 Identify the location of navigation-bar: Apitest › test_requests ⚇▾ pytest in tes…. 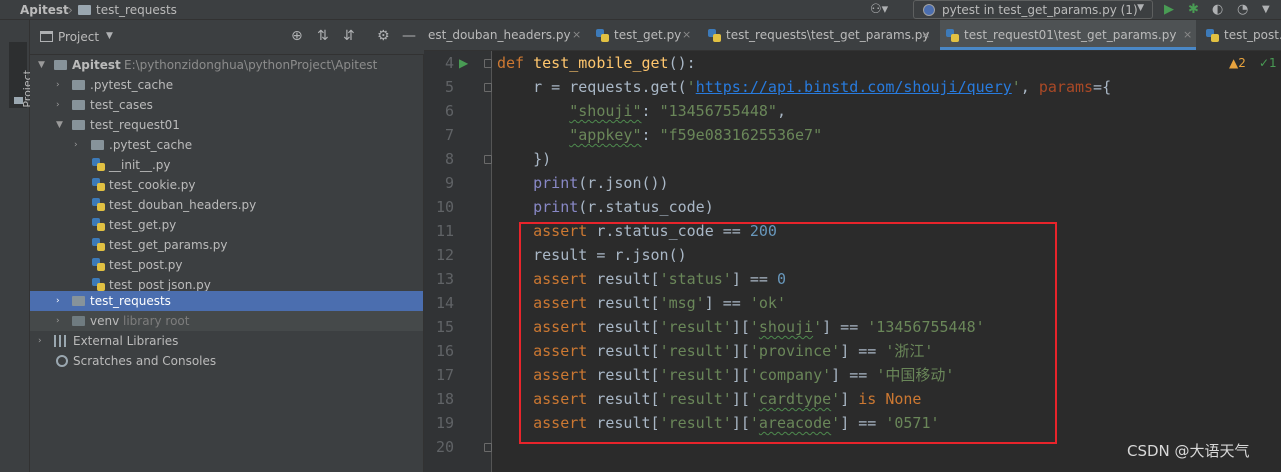
(640, 10).